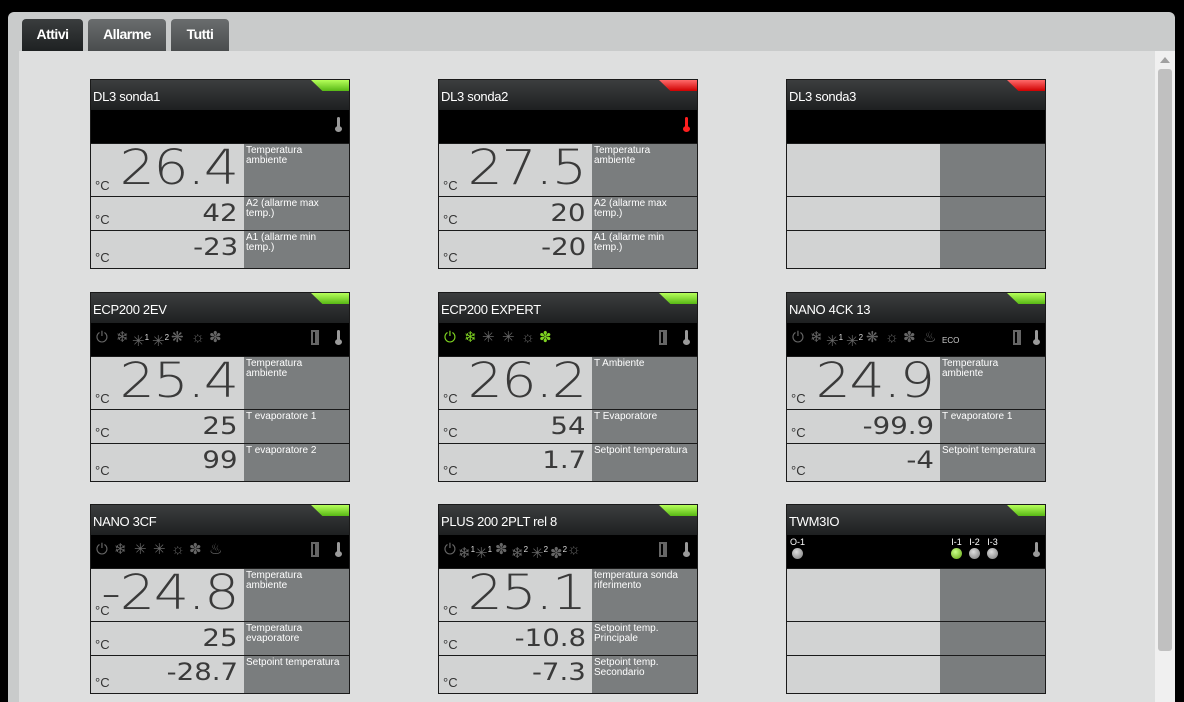 Image resolution: width=1184 pixels, height=702 pixels. I want to click on reading-value: -7.3, so click(559, 672).